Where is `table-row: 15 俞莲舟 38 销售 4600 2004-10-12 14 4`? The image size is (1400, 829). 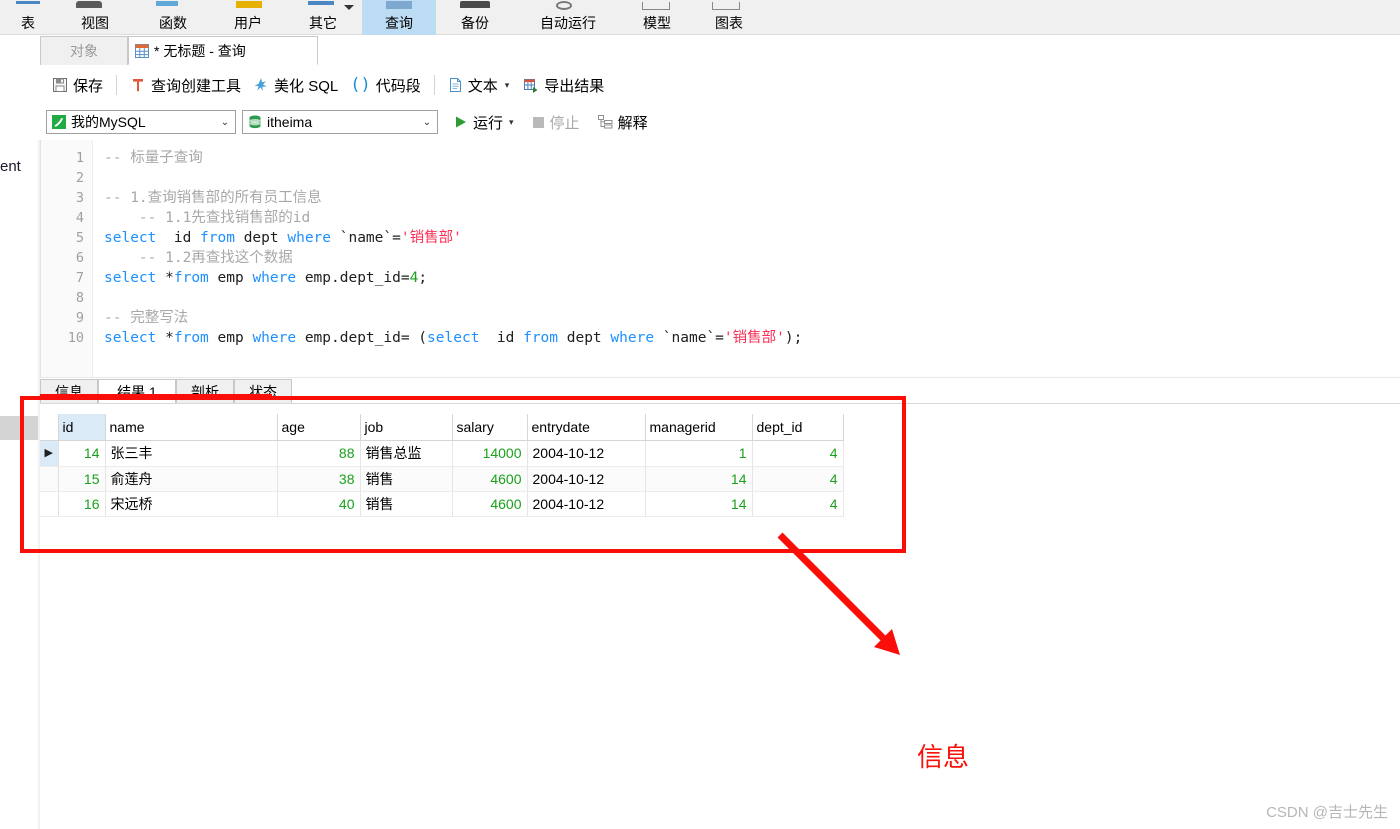
table-row: 15 俞莲舟 38 销售 4600 2004-10-12 14 4 is located at coordinates (442, 479).